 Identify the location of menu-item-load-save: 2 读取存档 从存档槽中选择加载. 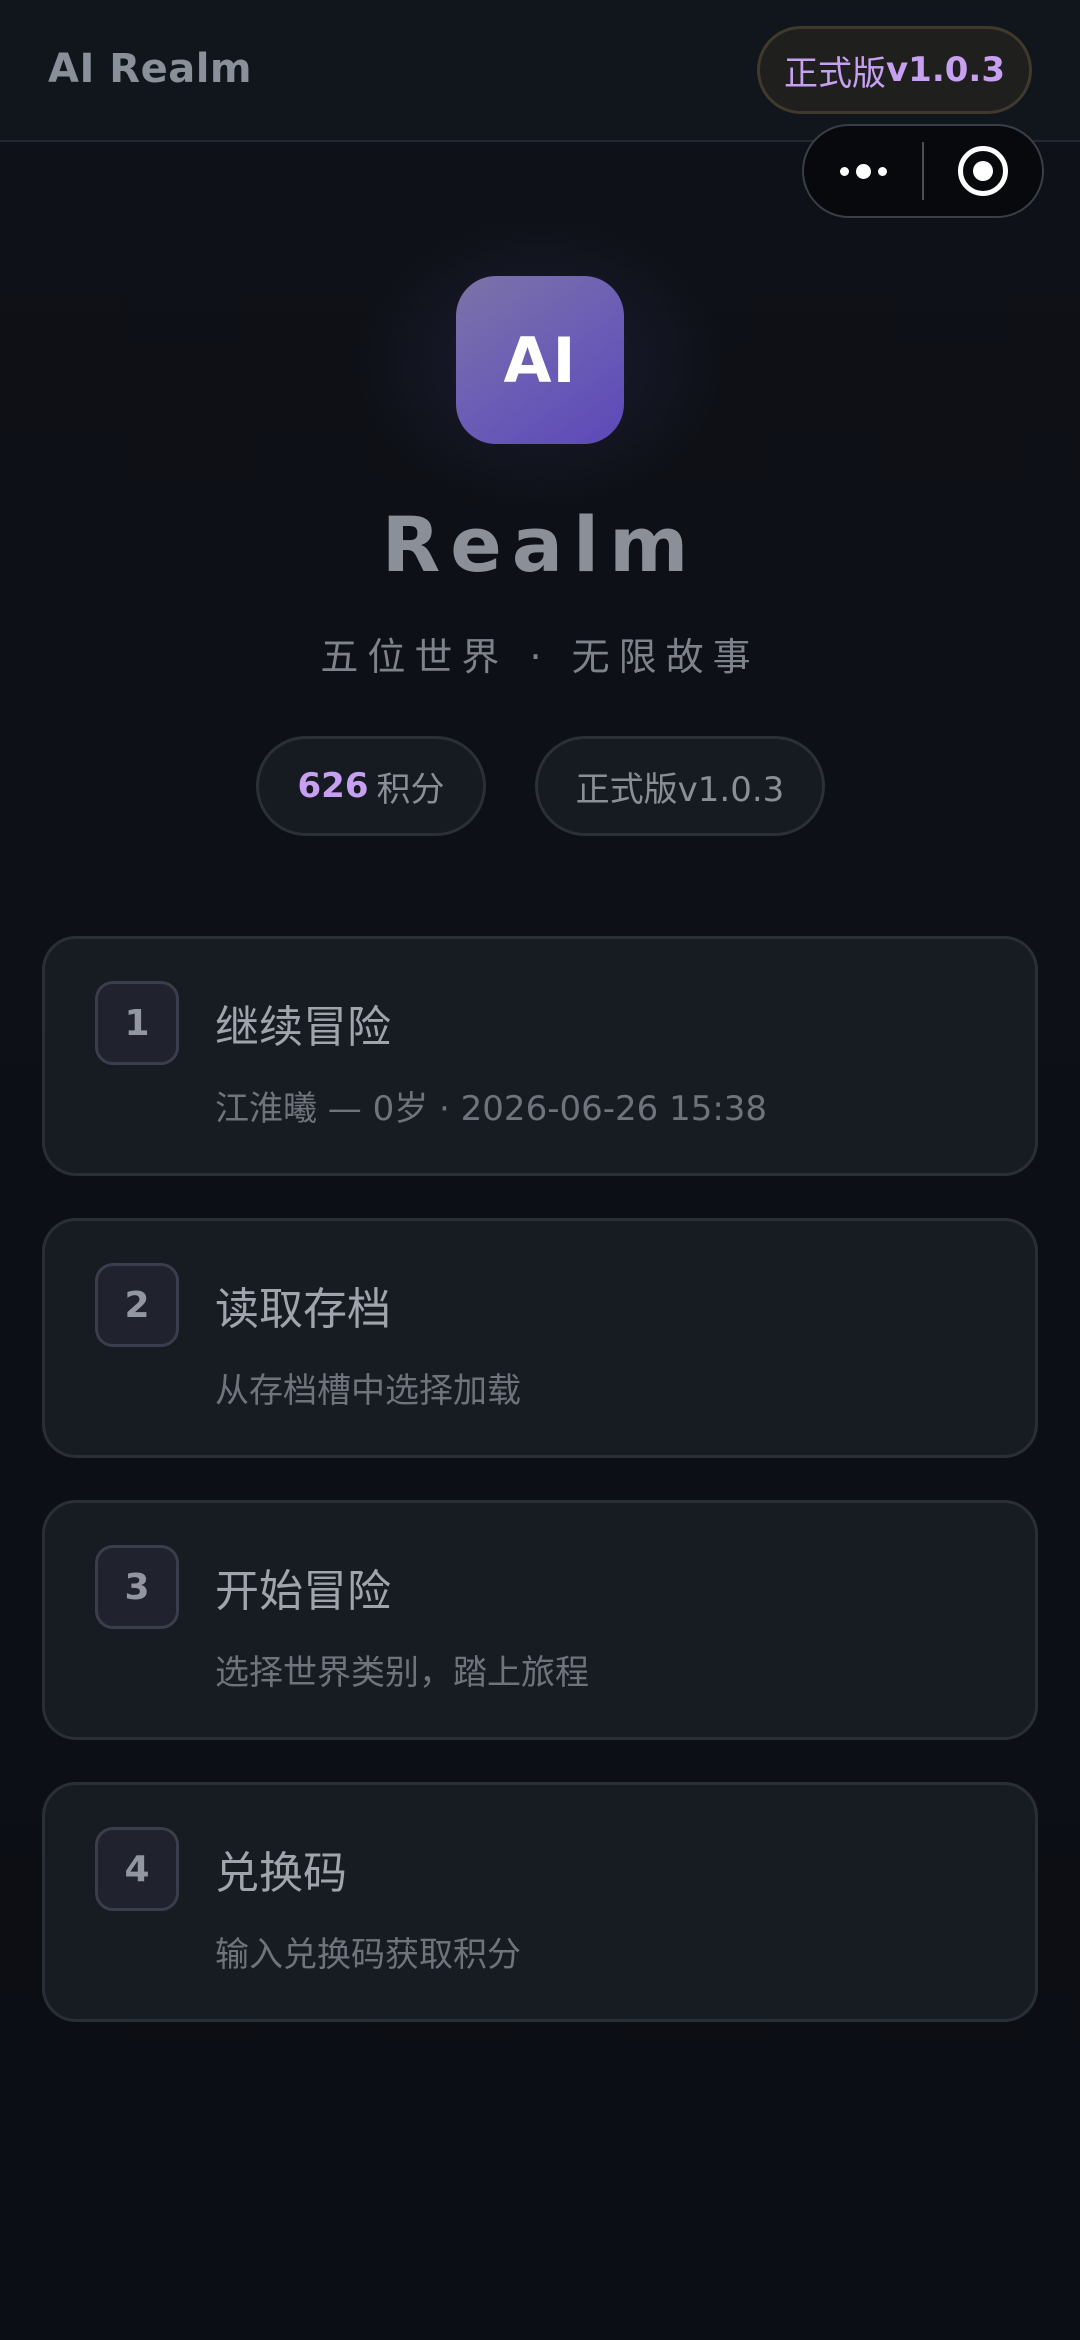
(540, 1338).